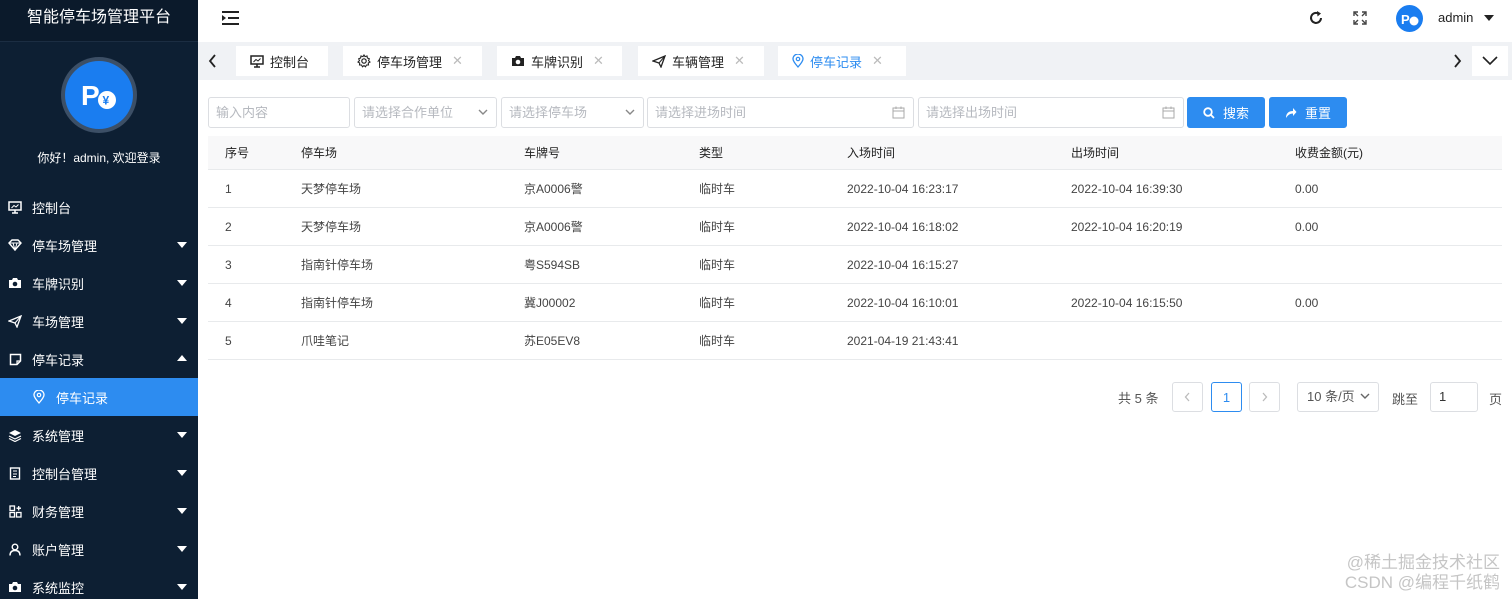 This screenshot has height=599, width=1512. What do you see at coordinates (1360, 19) in the screenshot?
I see `fullscreen-icon` at bounding box center [1360, 19].